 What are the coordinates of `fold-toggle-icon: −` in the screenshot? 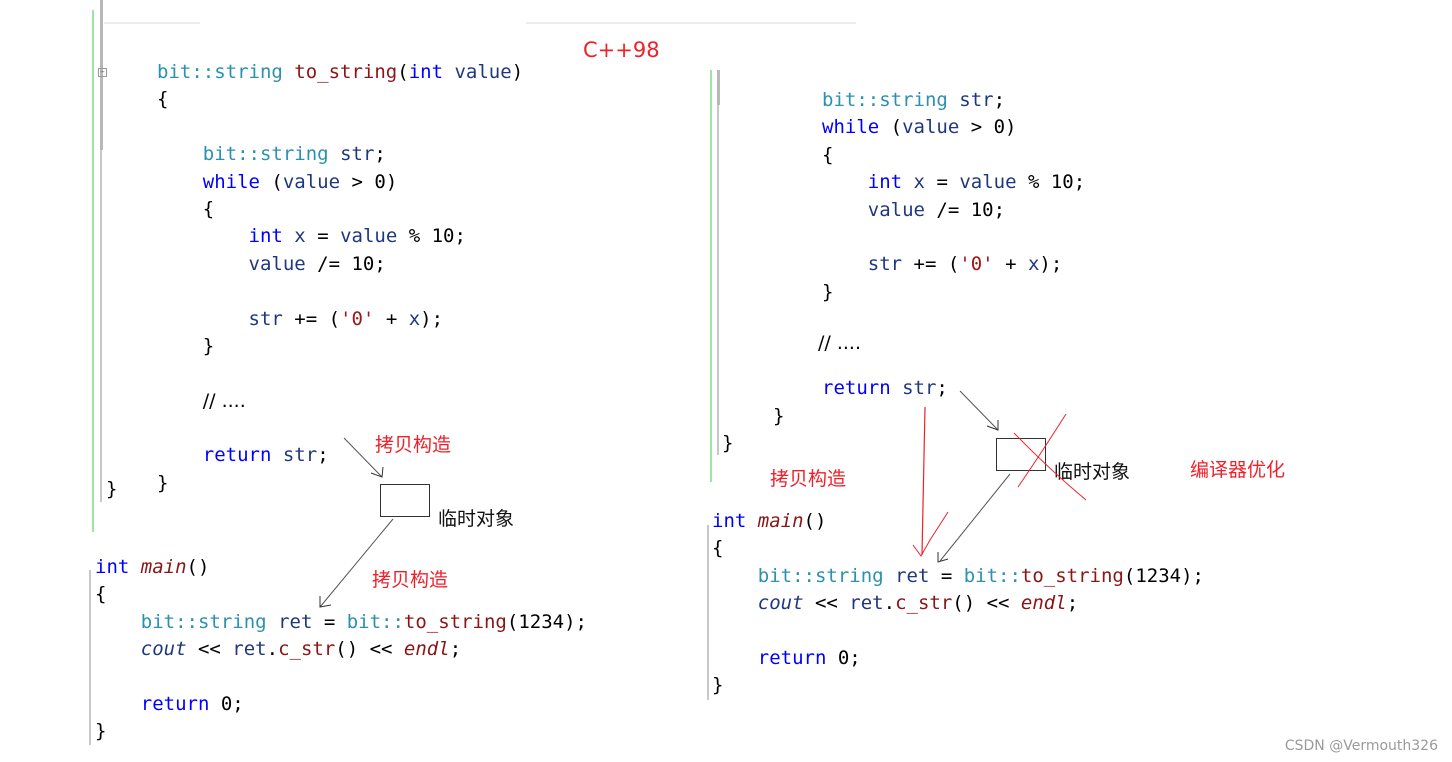 It's located at (102, 72).